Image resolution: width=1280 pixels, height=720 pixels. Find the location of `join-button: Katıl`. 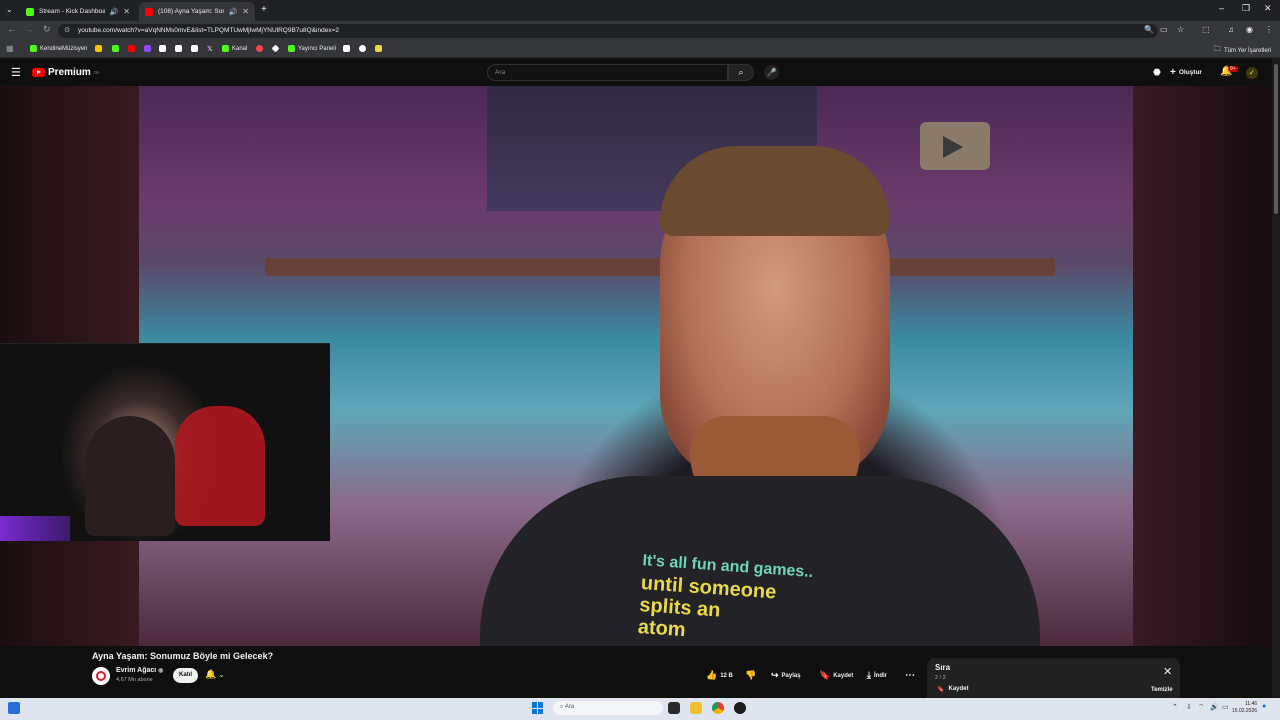

join-button: Katıl is located at coordinates (185, 675).